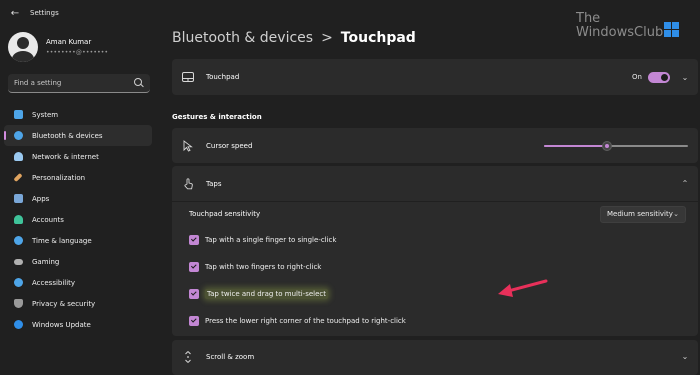 Image resolution: width=700 pixels, height=375 pixels. I want to click on accessibility-icon, so click(18, 282).